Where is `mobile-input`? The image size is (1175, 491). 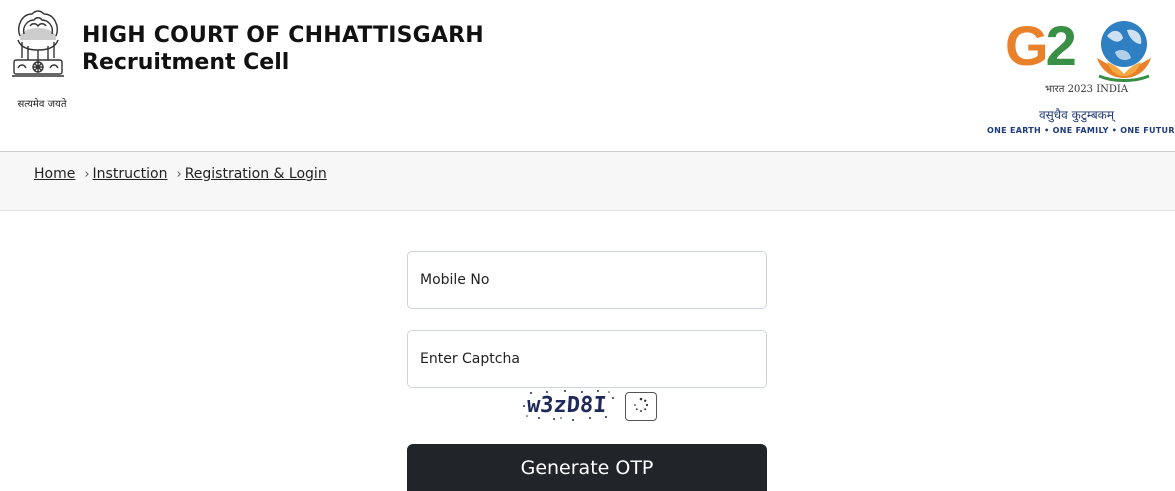
mobile-input is located at coordinates (587, 280).